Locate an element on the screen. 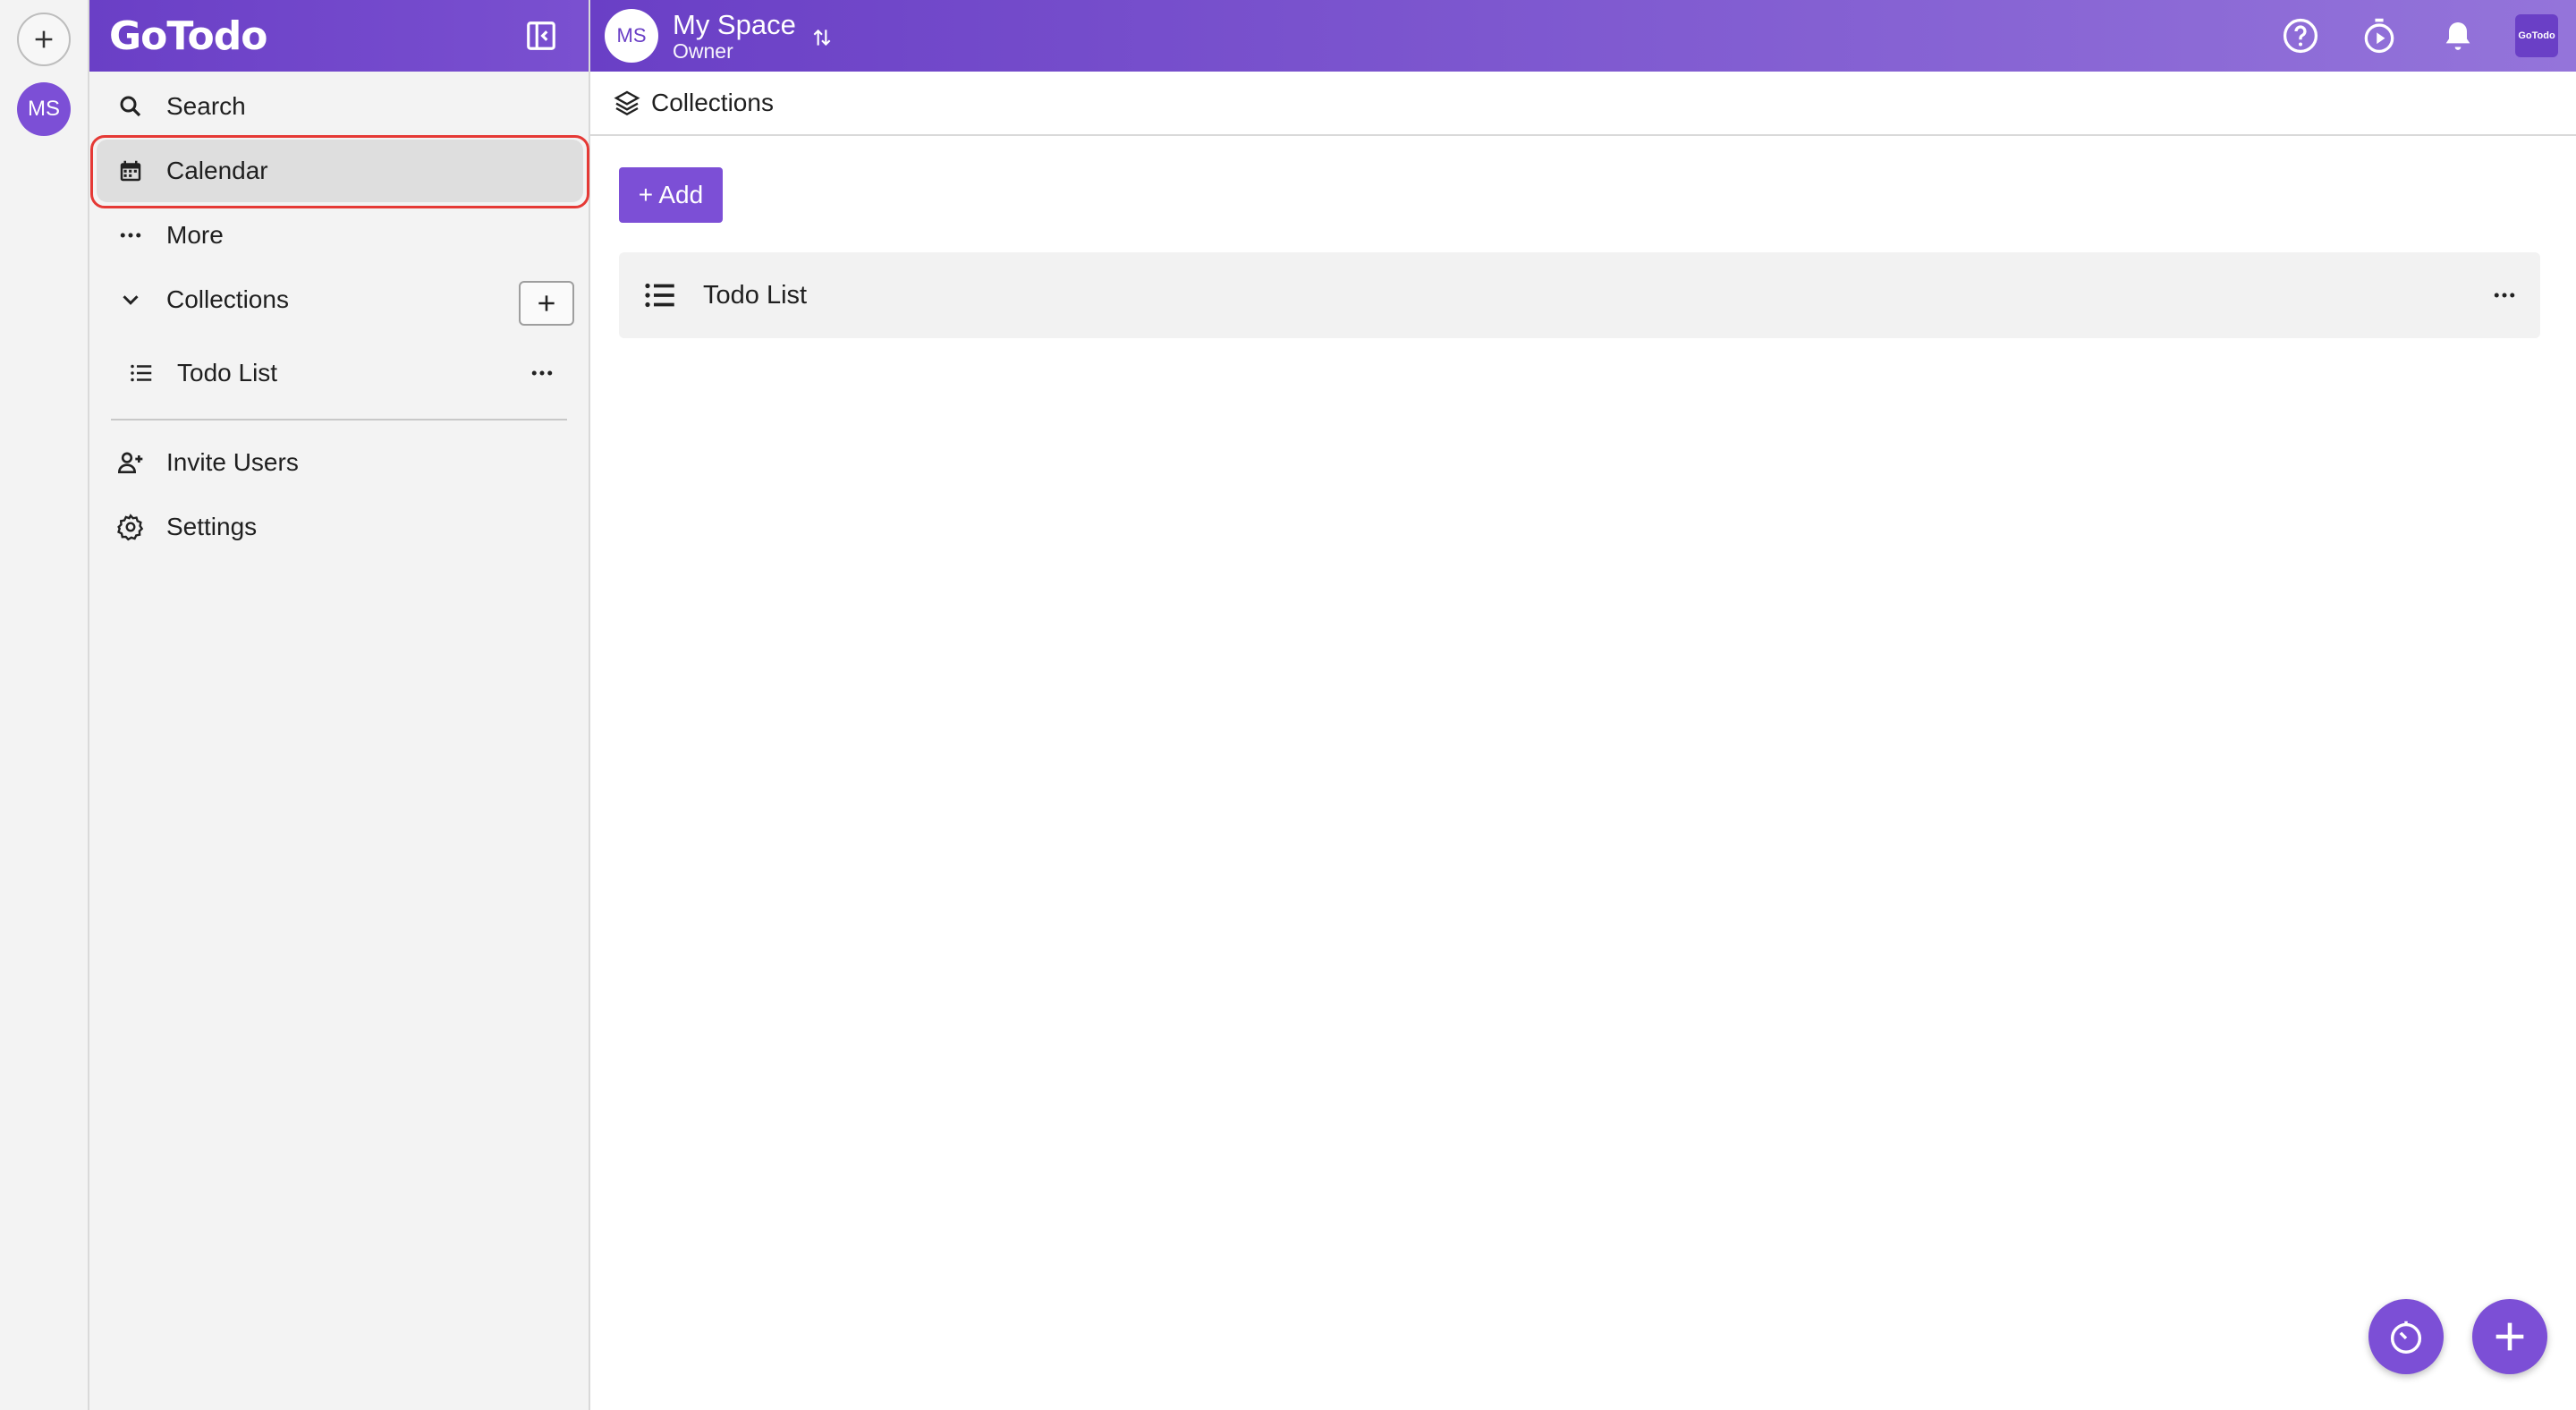 This screenshot has width=2576, height=1410. sidebar-item-settings: Settings is located at coordinates (340, 527).